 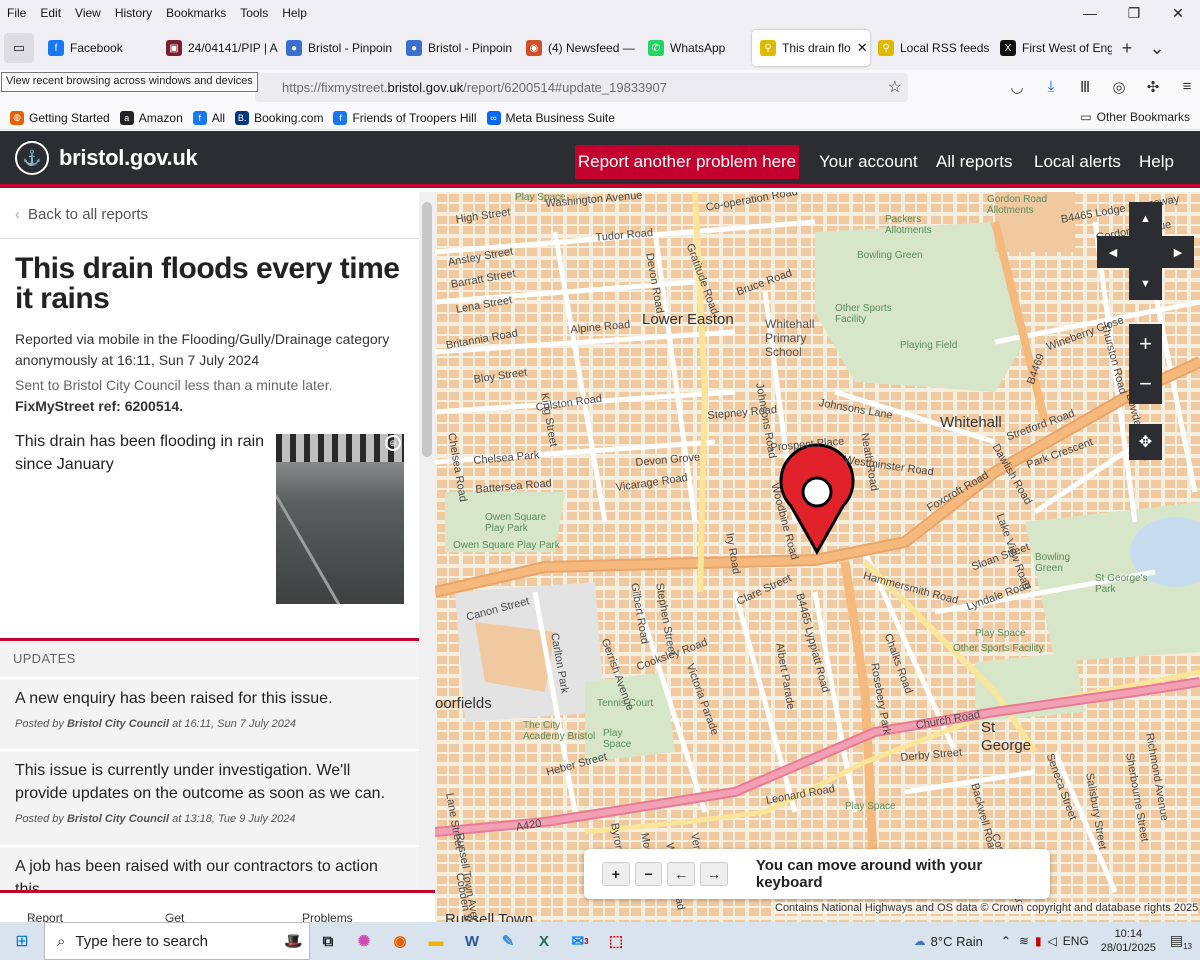 I want to click on bookmark-favicon-icon: ∞, so click(x=493, y=117).